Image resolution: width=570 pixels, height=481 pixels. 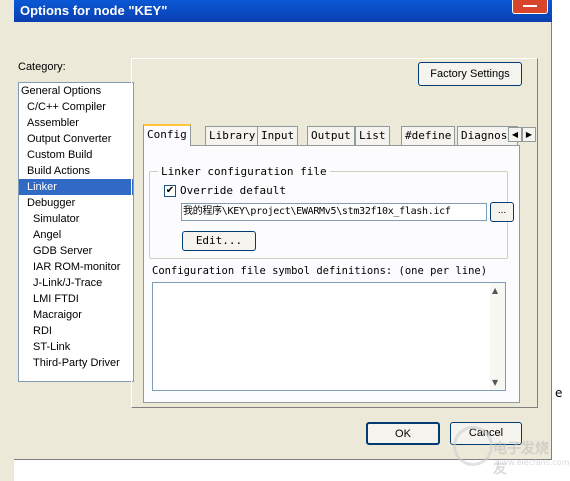 I want to click on watermark-logo-icon, so click(x=473, y=446).